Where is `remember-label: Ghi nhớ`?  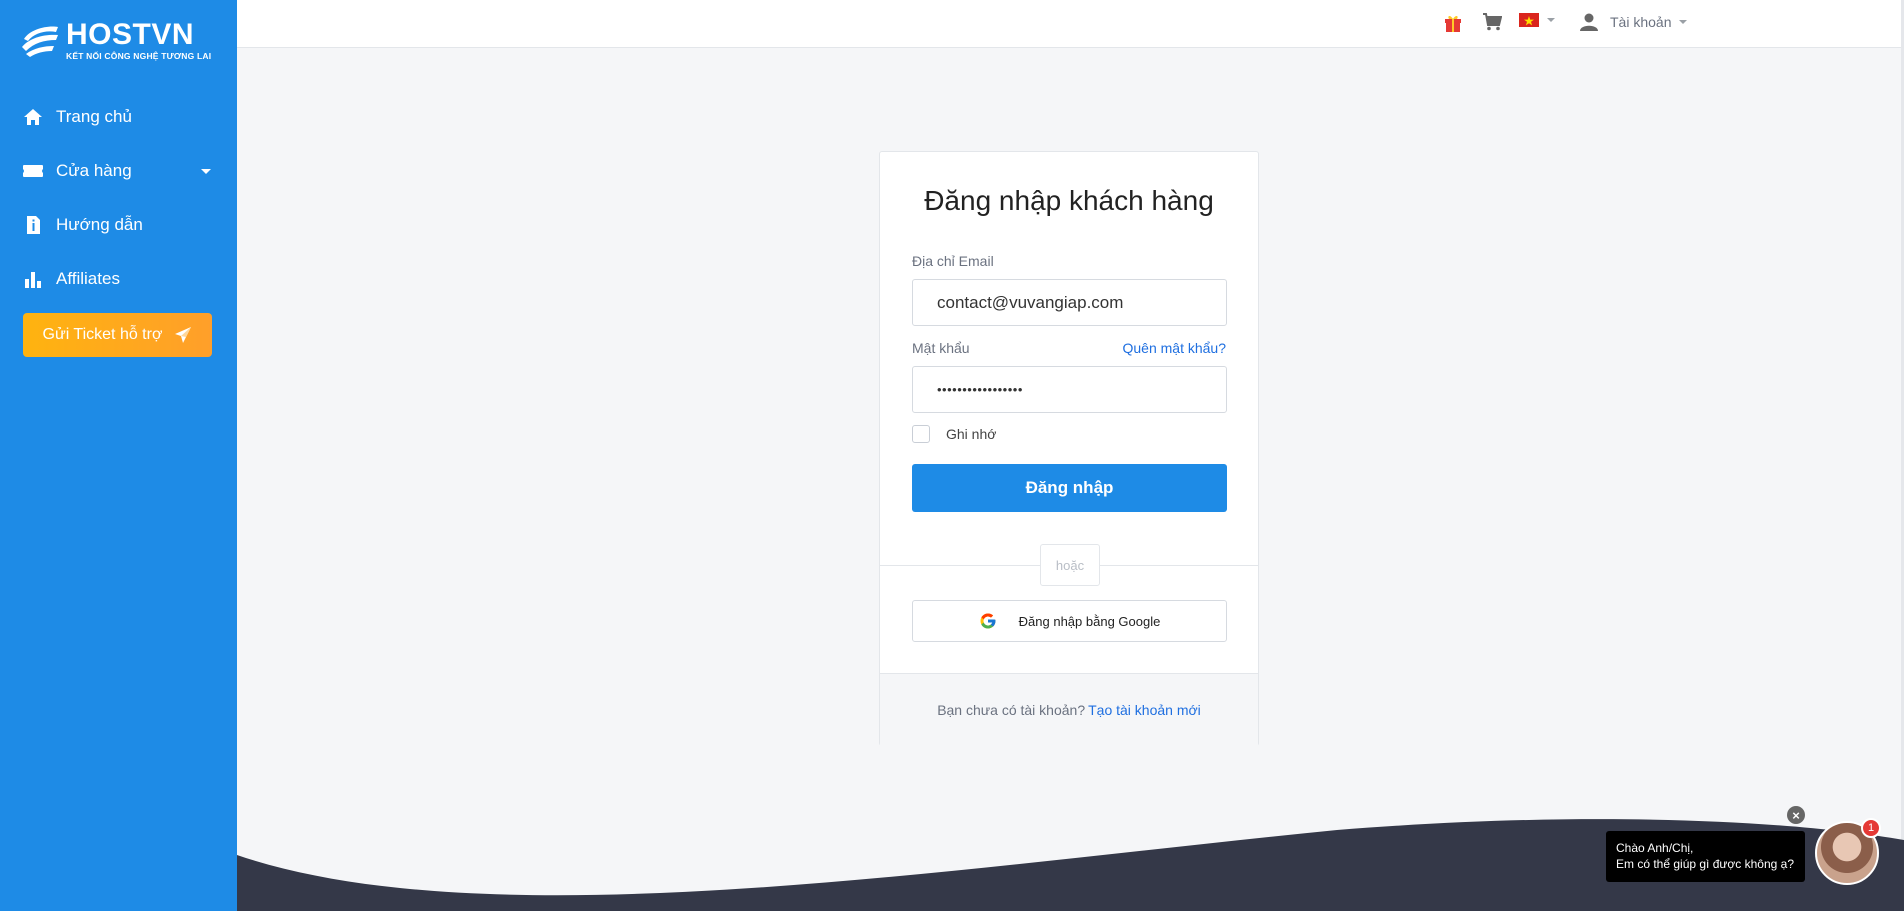 remember-label: Ghi nhớ is located at coordinates (971, 434).